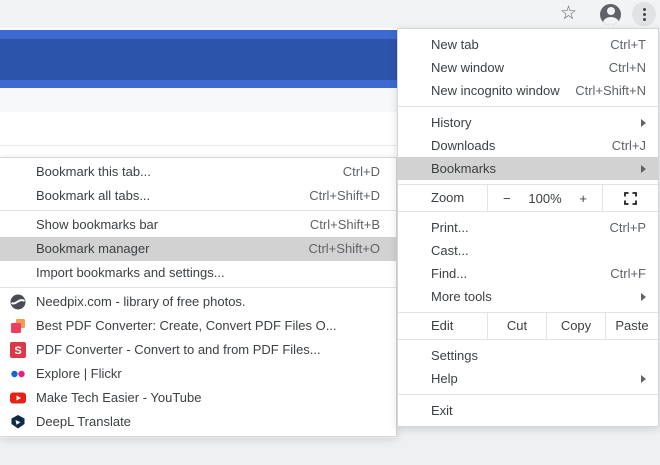  What do you see at coordinates (528, 273) in the screenshot?
I see `menu-item-find: Find... Ctrl+F` at bounding box center [528, 273].